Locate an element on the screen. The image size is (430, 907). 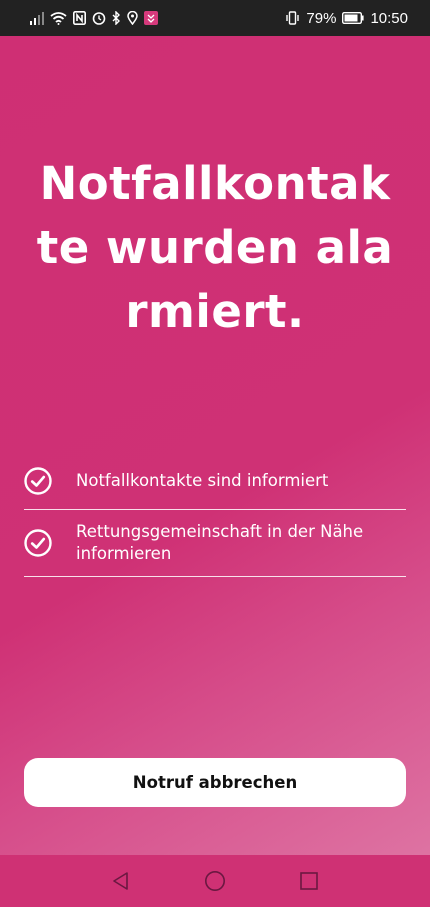
home-icon is located at coordinates (215, 881).